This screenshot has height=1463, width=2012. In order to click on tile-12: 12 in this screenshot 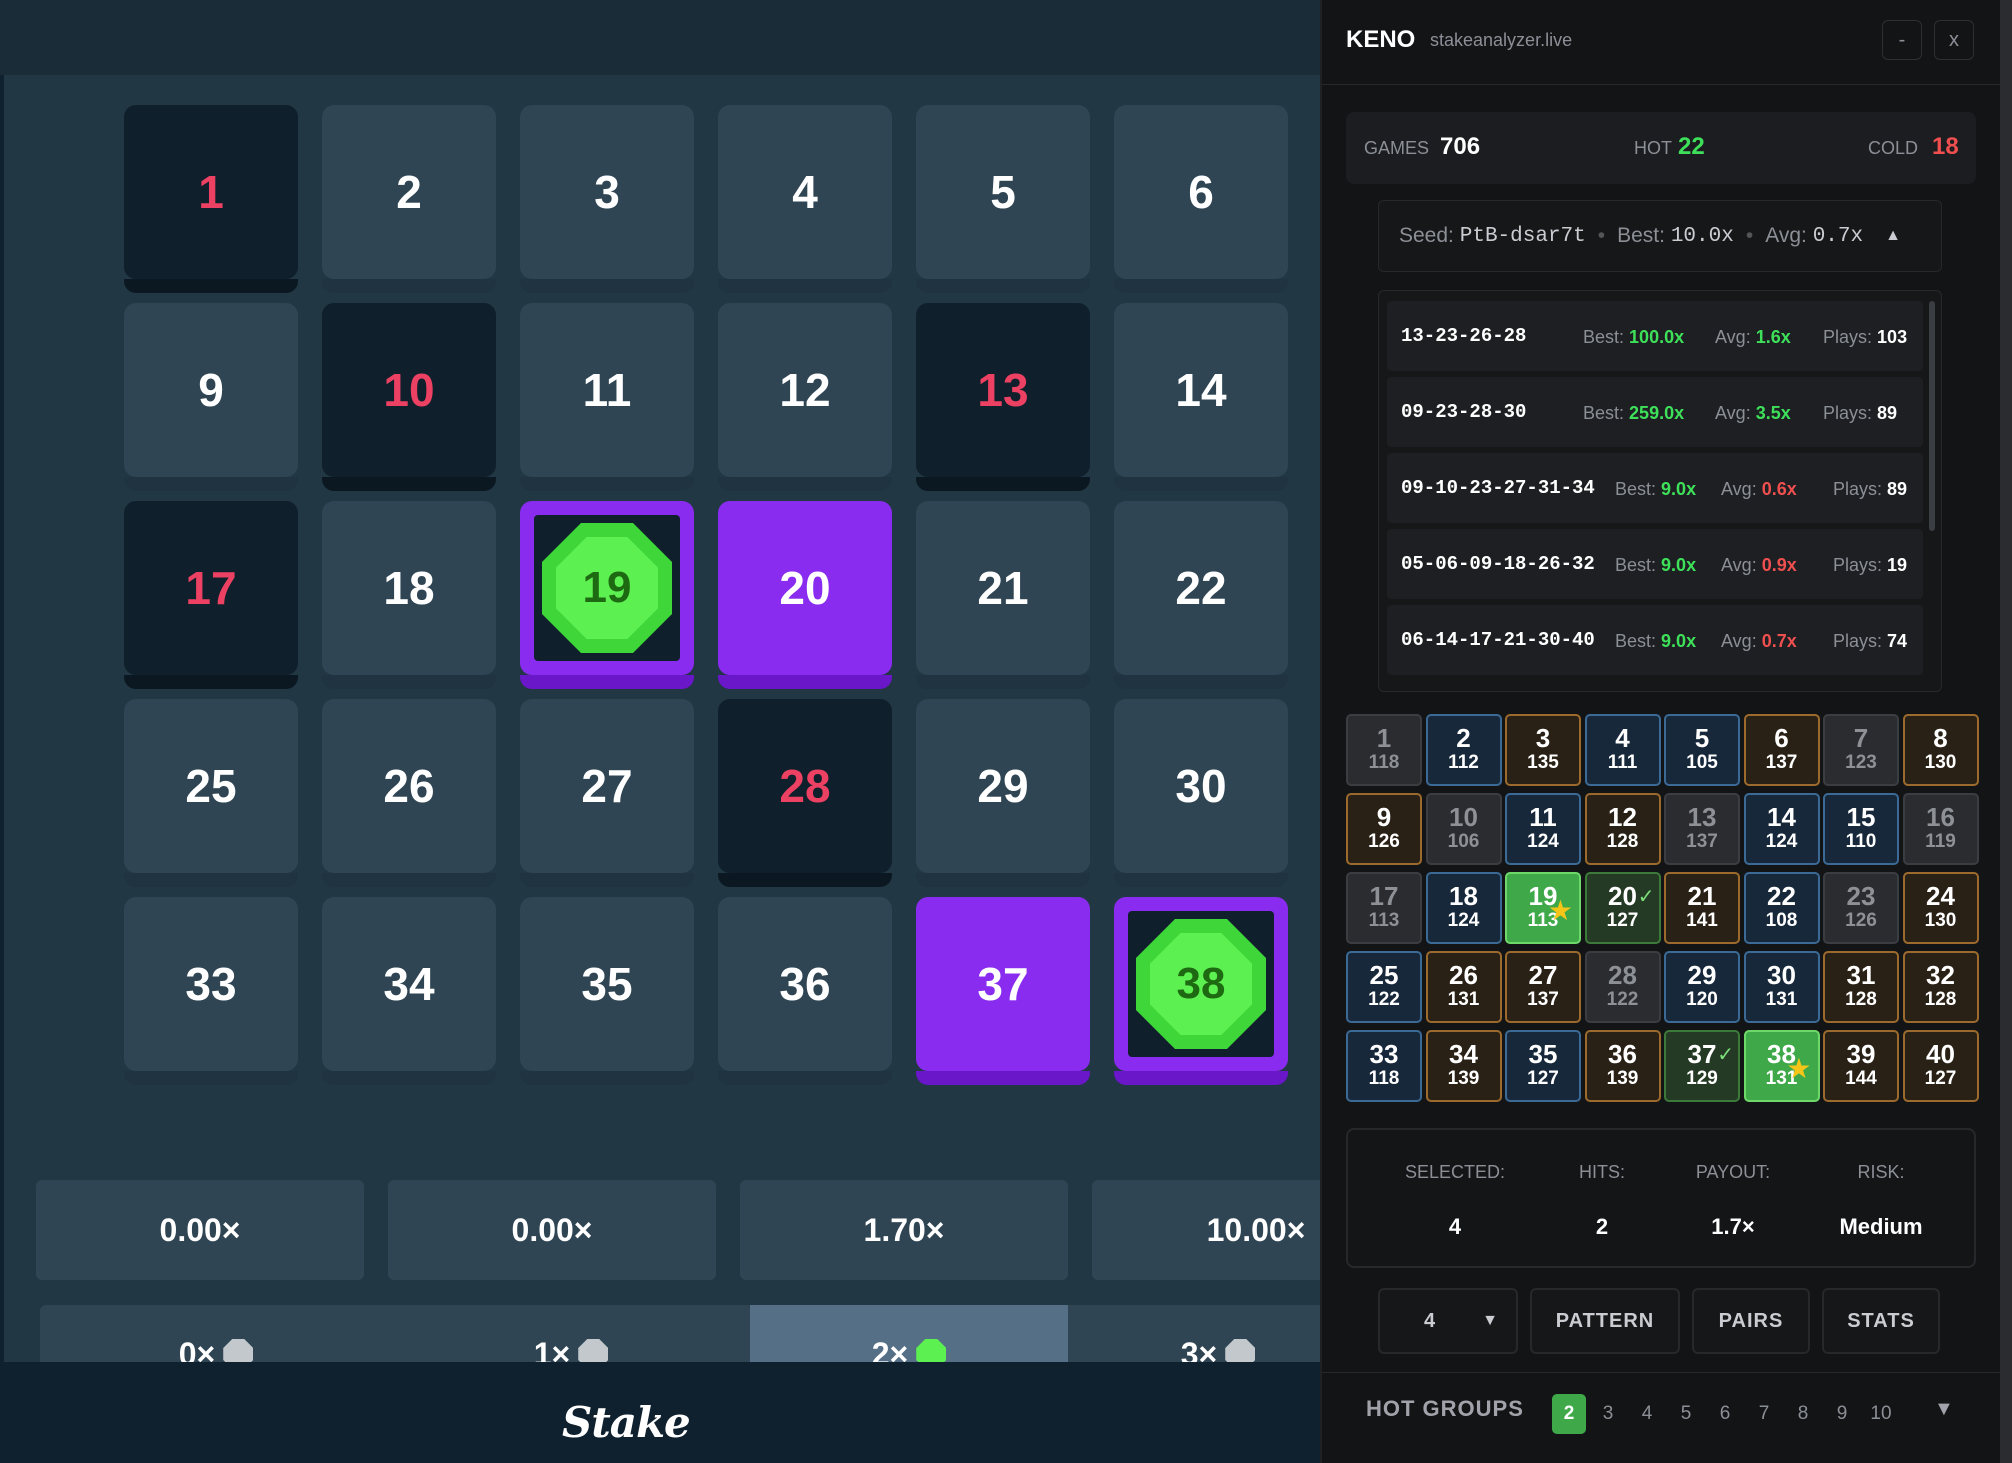, I will do `click(805, 397)`.